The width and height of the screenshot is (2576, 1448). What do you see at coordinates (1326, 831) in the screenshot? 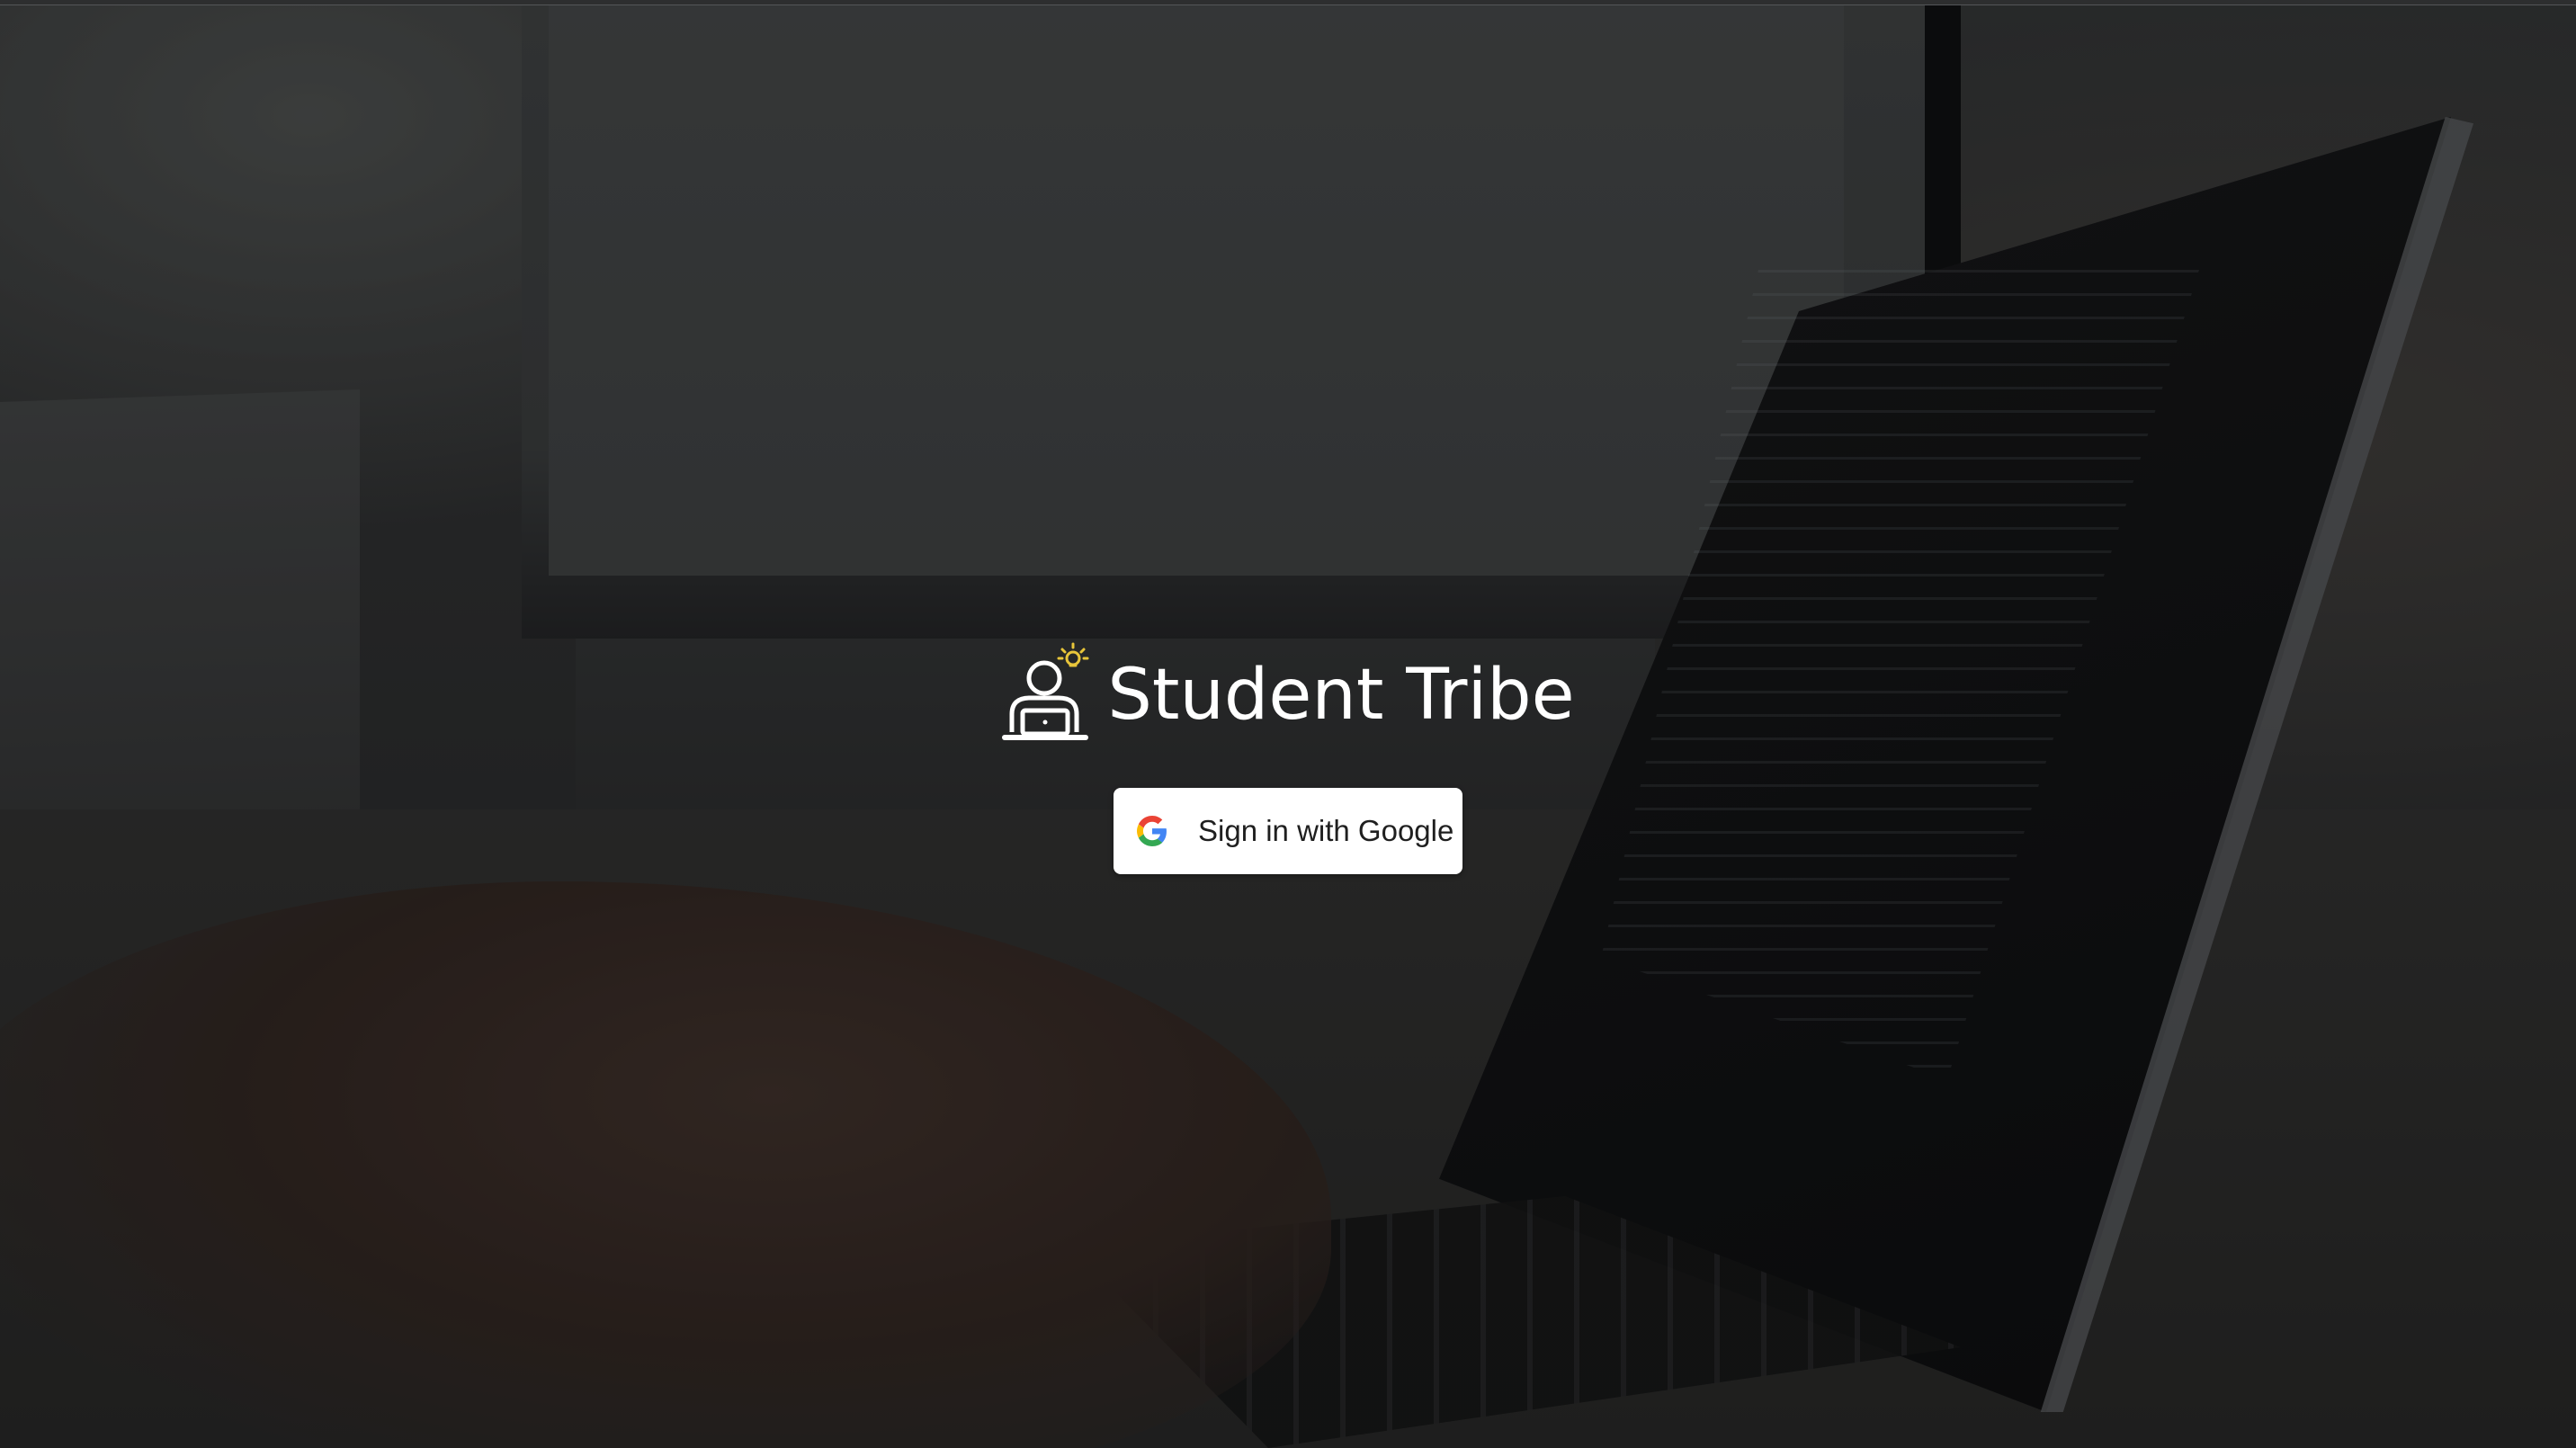
I see `google-signin-label: Sign in with Google` at bounding box center [1326, 831].